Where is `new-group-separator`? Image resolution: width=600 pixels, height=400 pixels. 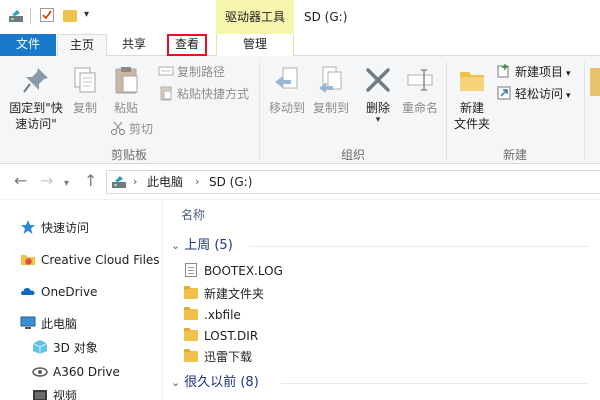
new-group-separator is located at coordinates (584, 111).